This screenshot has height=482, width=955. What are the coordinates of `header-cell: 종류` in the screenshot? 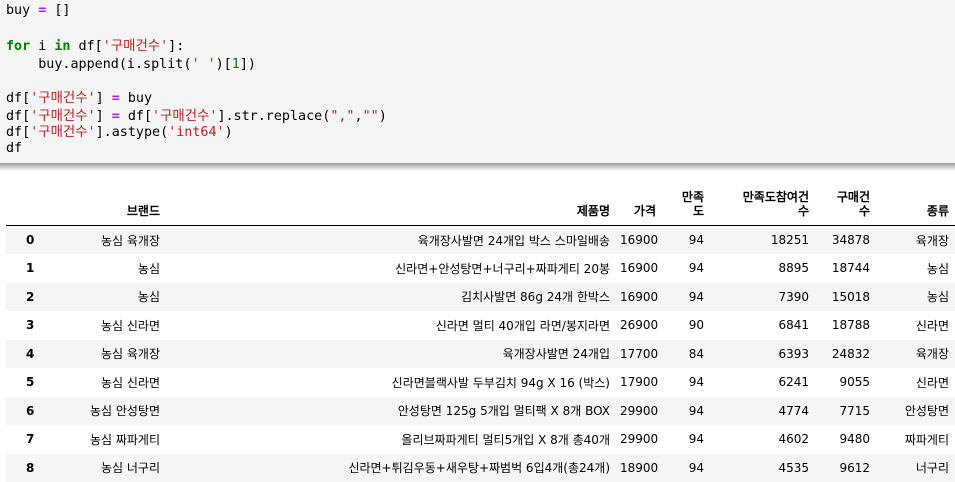 It's located at (915, 204).